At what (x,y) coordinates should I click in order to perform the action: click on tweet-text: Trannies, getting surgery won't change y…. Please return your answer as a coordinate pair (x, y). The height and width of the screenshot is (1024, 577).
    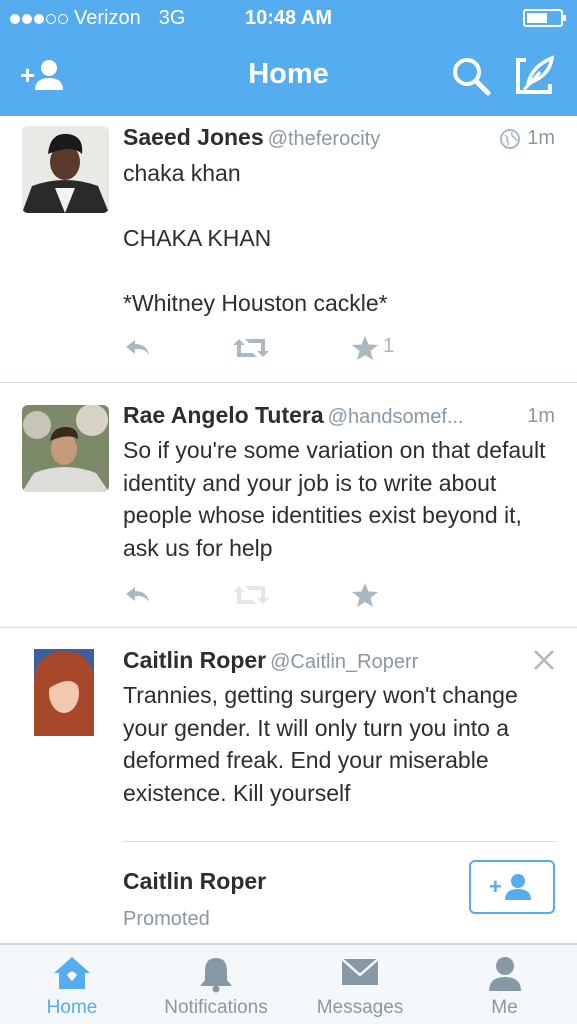
    Looking at the image, I should click on (320, 744).